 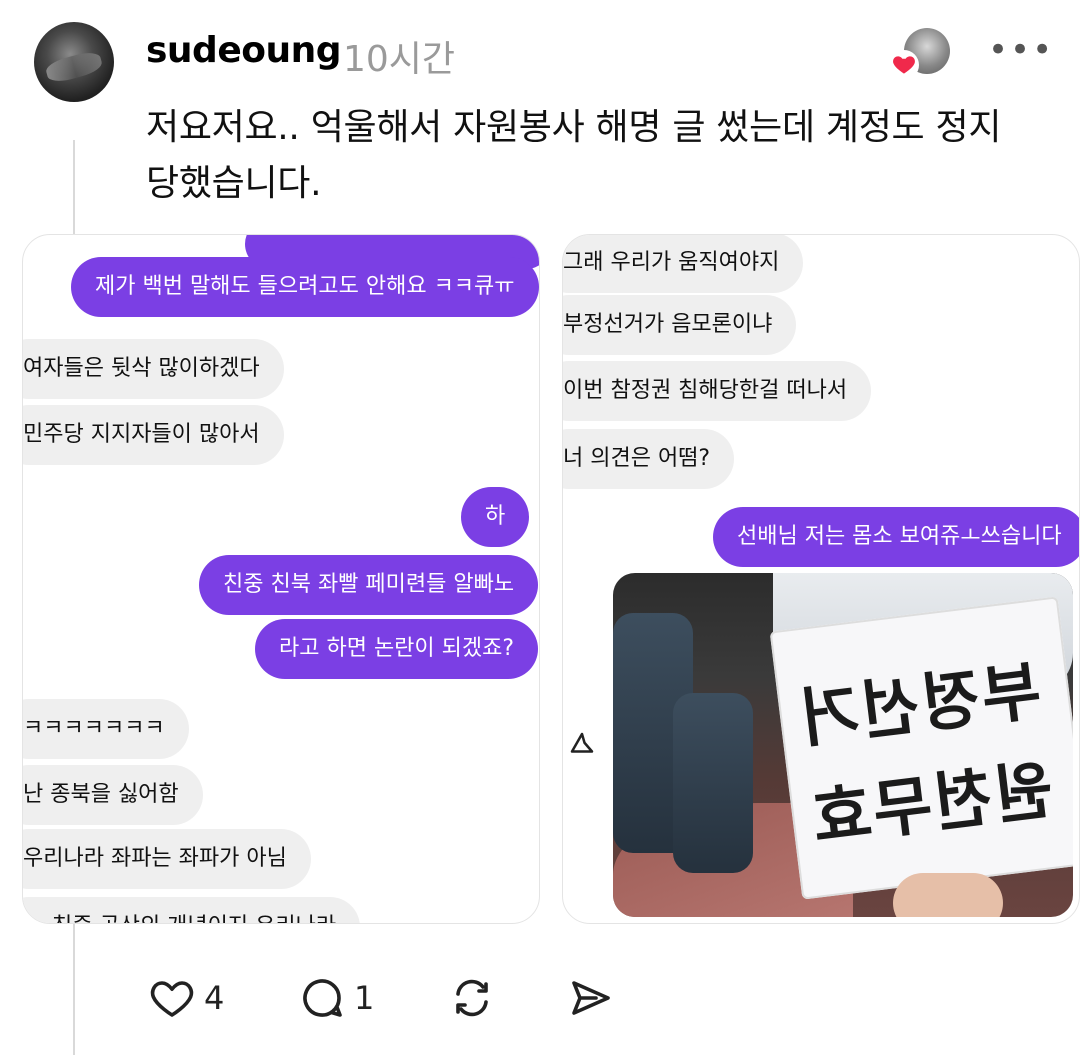 What do you see at coordinates (713, 783) in the screenshot?
I see `photo-leg` at bounding box center [713, 783].